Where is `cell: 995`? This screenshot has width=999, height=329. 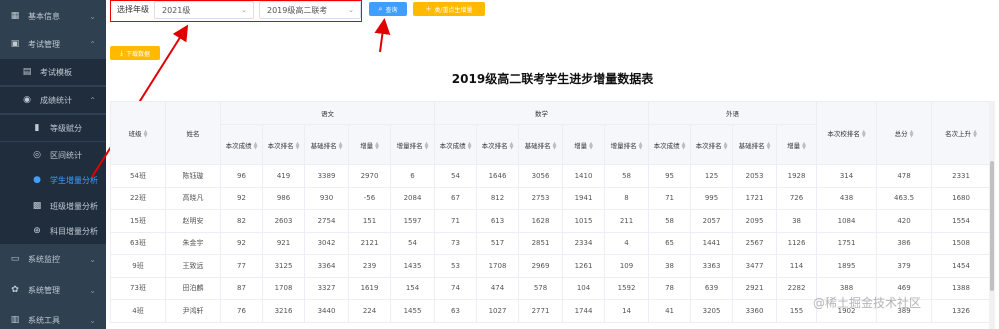 cell: 995 is located at coordinates (712, 198).